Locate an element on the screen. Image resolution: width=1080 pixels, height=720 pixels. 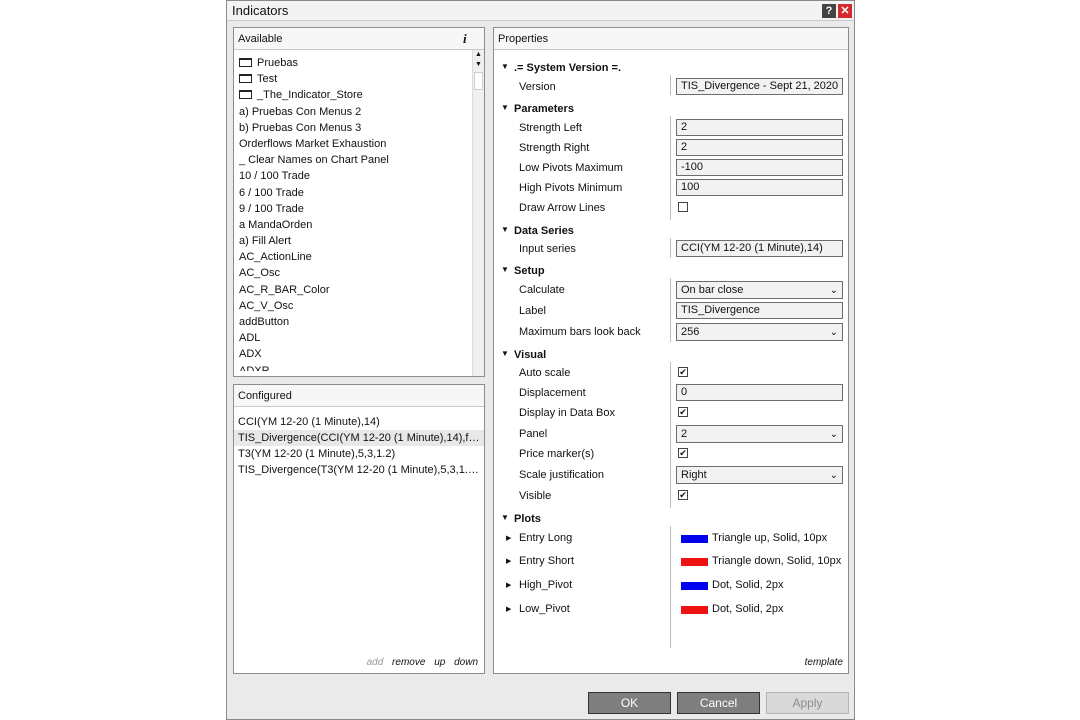
label-field: TIS_Divergence is located at coordinates (759, 310).